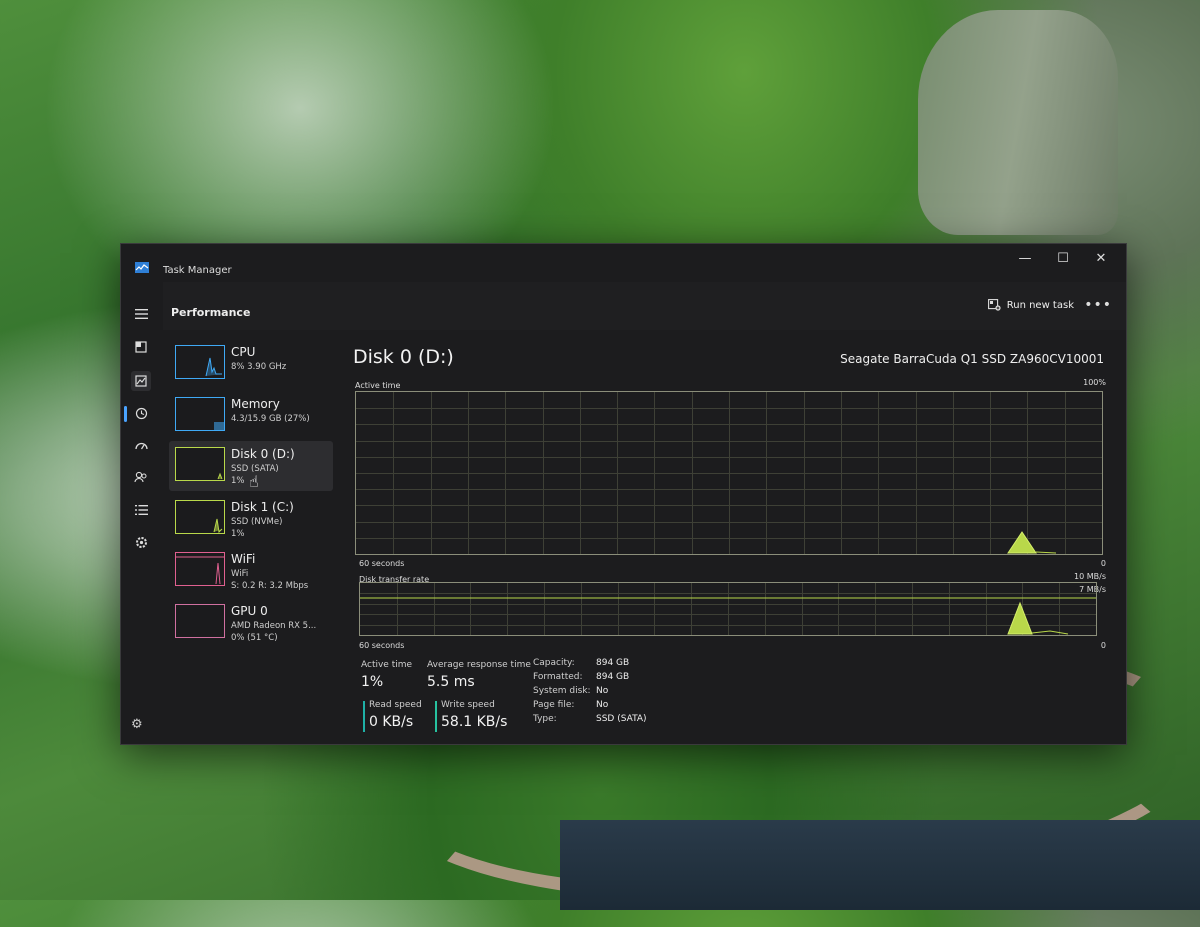  Describe the element at coordinates (211, 312) in the screenshot. I see `page-title: Performance` at that location.